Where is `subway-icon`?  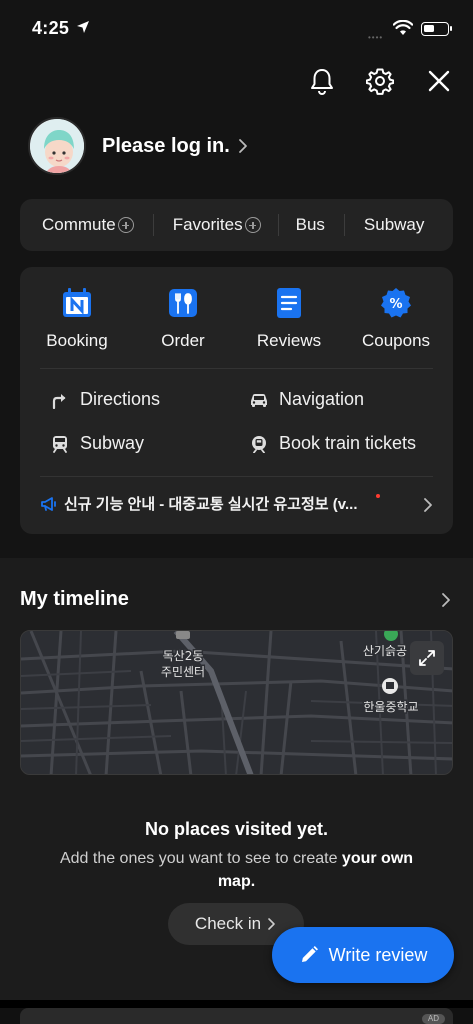
subway-icon is located at coordinates (60, 444).